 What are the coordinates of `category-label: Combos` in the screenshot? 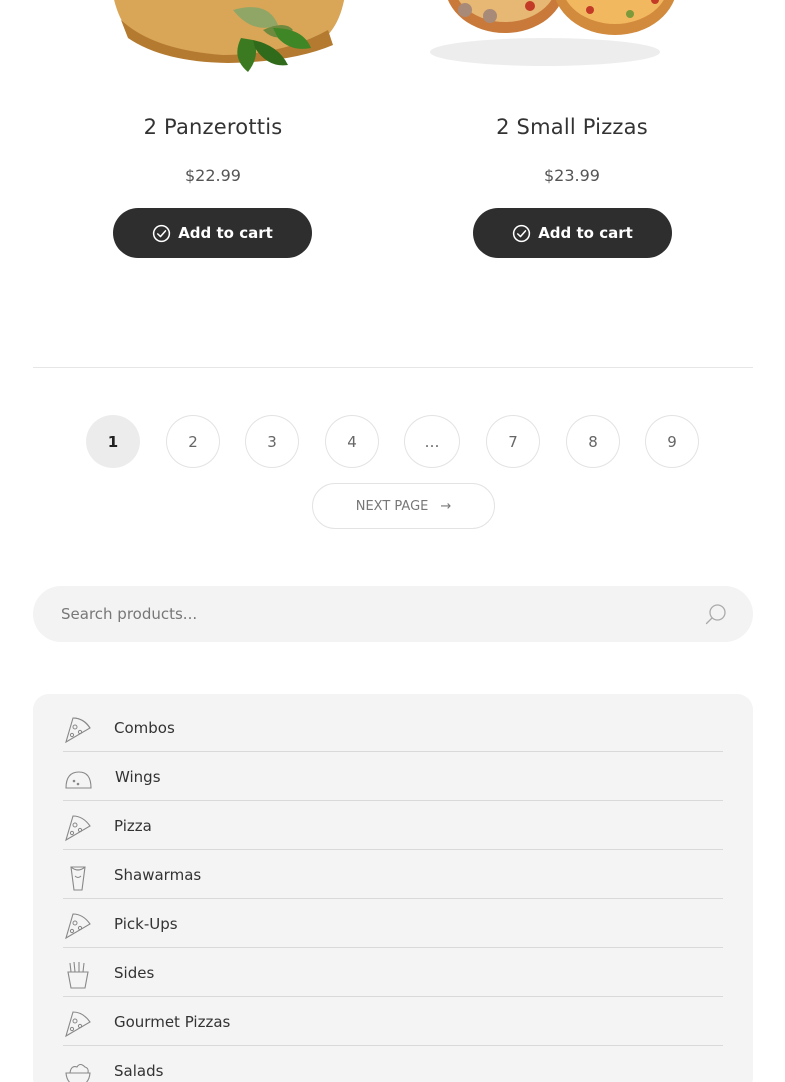 It's located at (144, 728).